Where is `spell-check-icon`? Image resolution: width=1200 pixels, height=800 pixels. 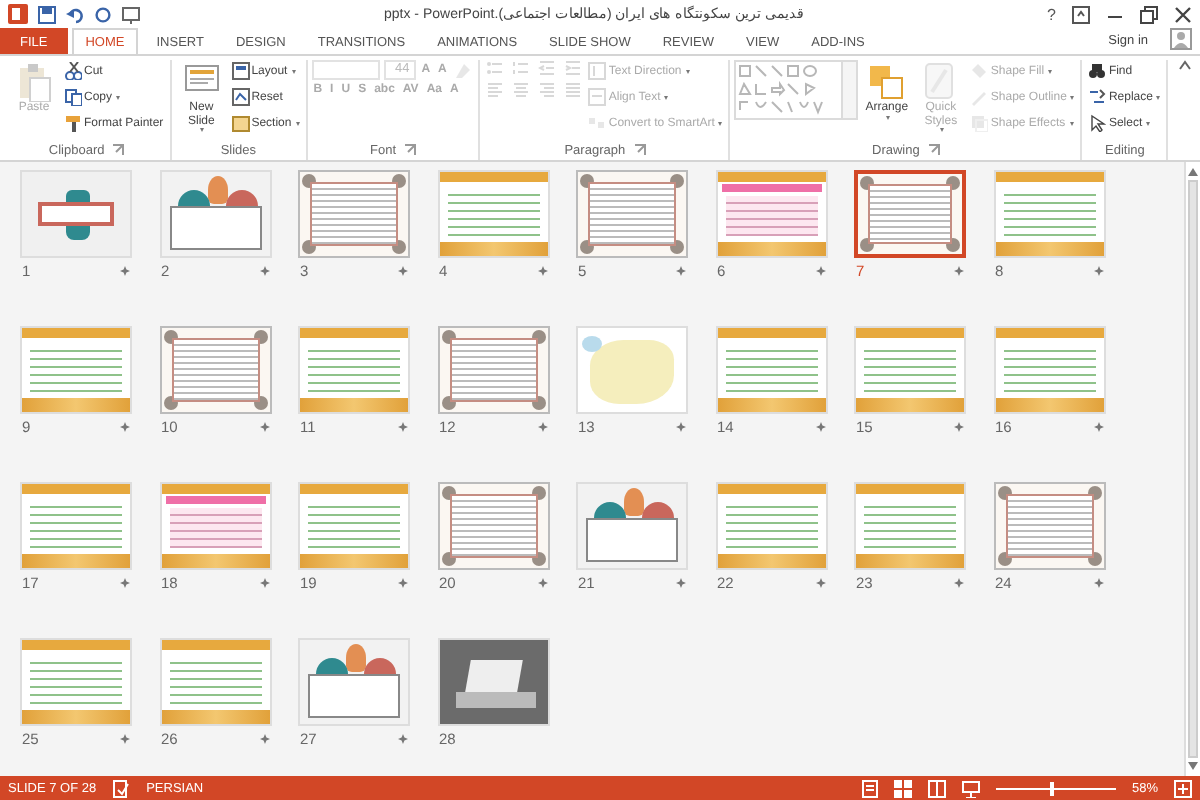
spell-check-icon is located at coordinates (121, 788).